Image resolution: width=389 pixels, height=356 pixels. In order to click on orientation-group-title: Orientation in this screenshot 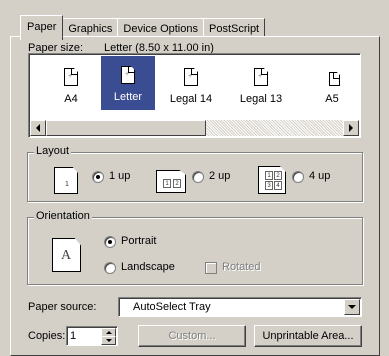, I will do `click(63, 216)`.